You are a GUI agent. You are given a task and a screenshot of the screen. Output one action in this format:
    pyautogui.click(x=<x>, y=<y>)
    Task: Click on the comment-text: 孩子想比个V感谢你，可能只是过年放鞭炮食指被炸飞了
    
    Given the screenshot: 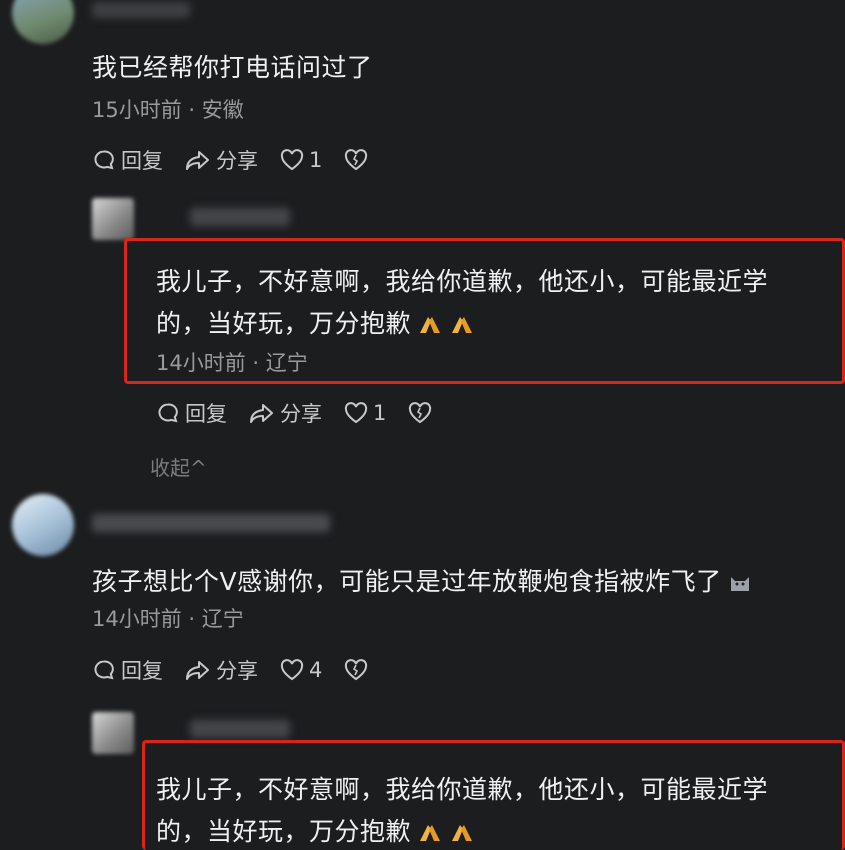 What is the action you would take?
    pyautogui.click(x=422, y=580)
    